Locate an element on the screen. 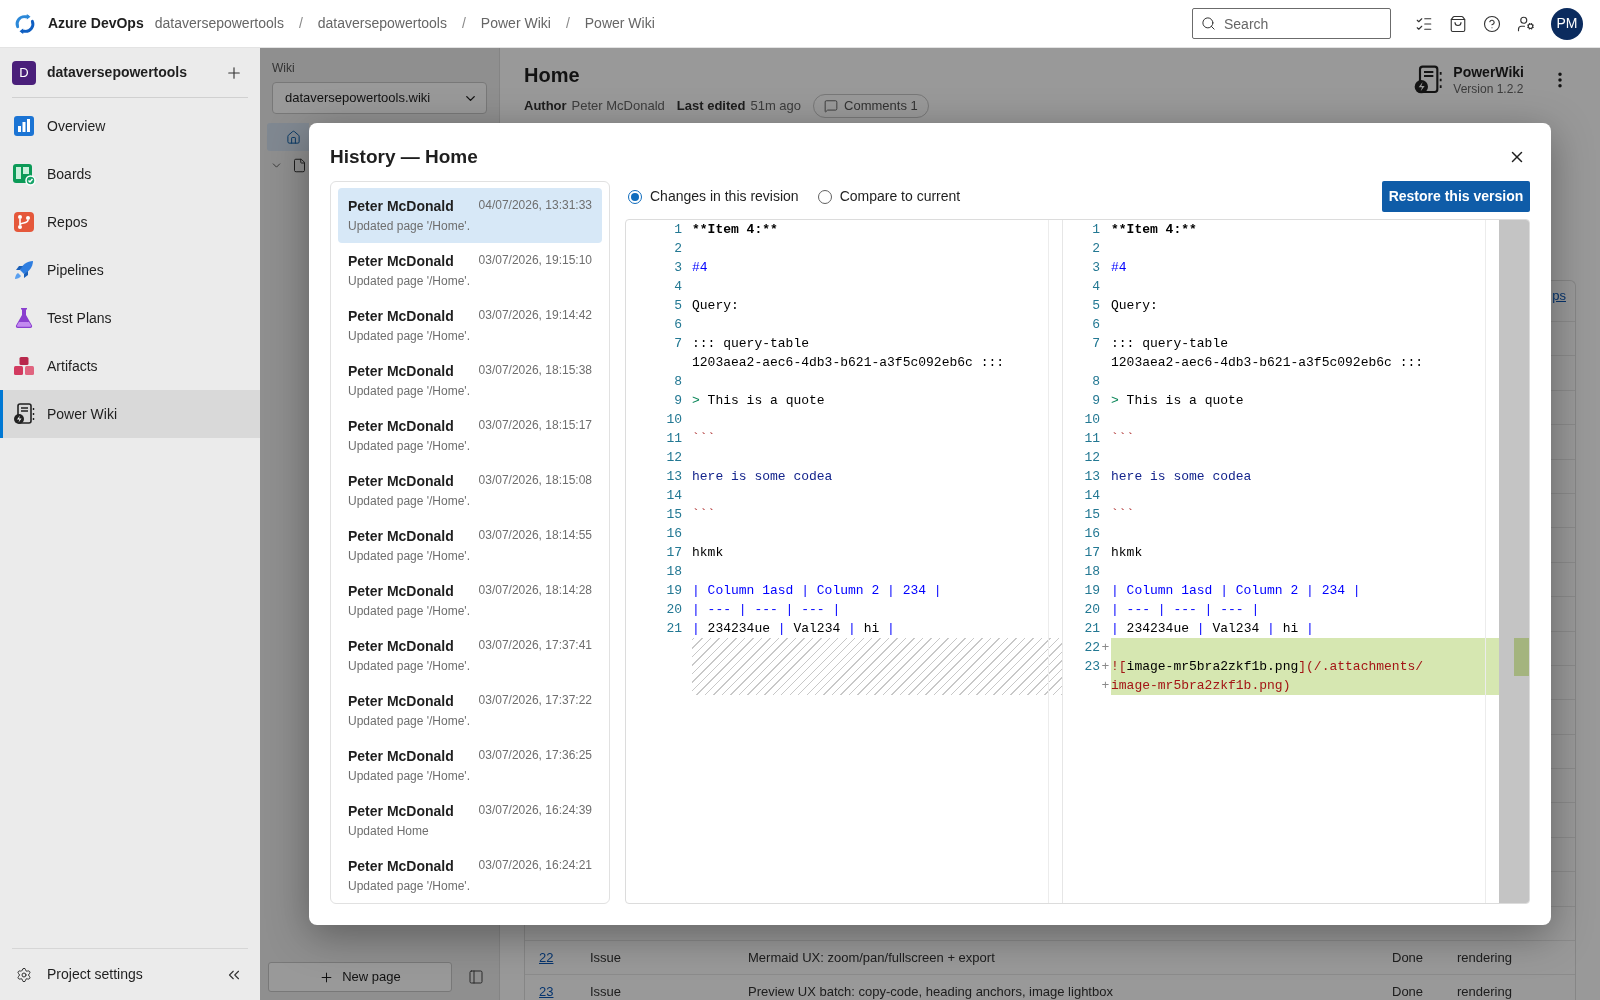  panel-icon is located at coordinates (476, 977).